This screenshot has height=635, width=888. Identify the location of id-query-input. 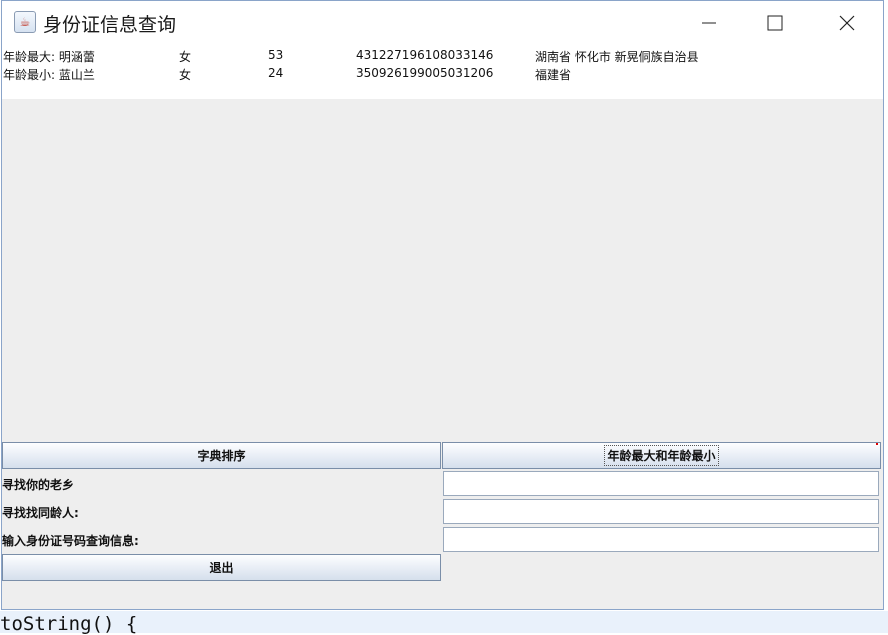
(661, 539).